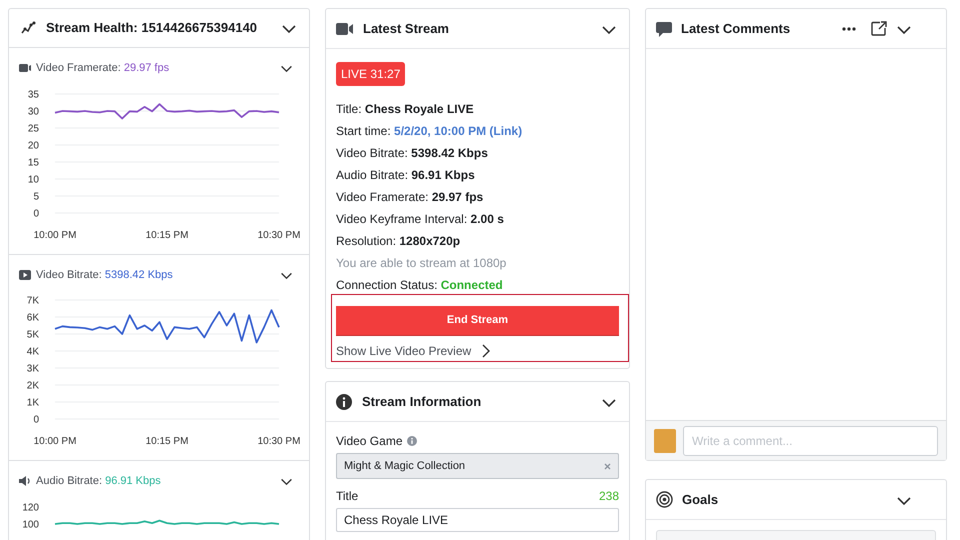 This screenshot has height=540, width=960. What do you see at coordinates (369, 441) in the screenshot?
I see `field-label: Video Game` at bounding box center [369, 441].